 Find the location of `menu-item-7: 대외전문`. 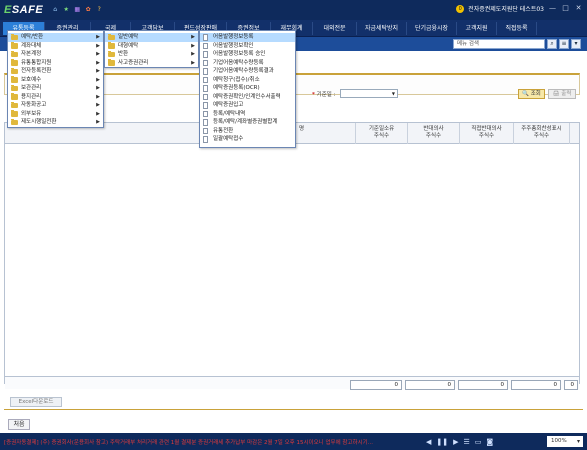

menu-item-7: 대외전문 is located at coordinates (335, 28).